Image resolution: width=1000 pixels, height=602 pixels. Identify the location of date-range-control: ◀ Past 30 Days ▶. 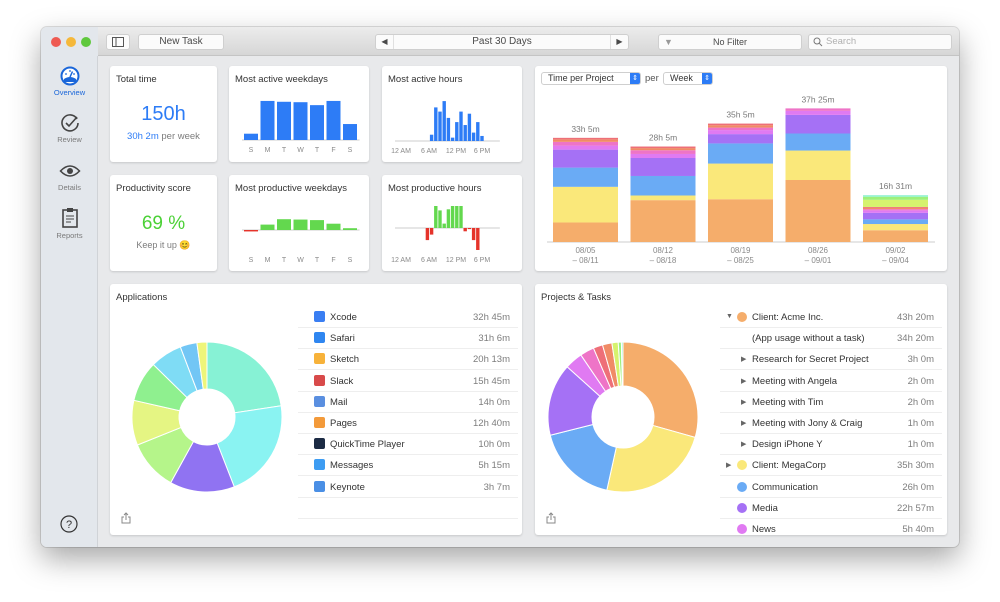
(502, 42).